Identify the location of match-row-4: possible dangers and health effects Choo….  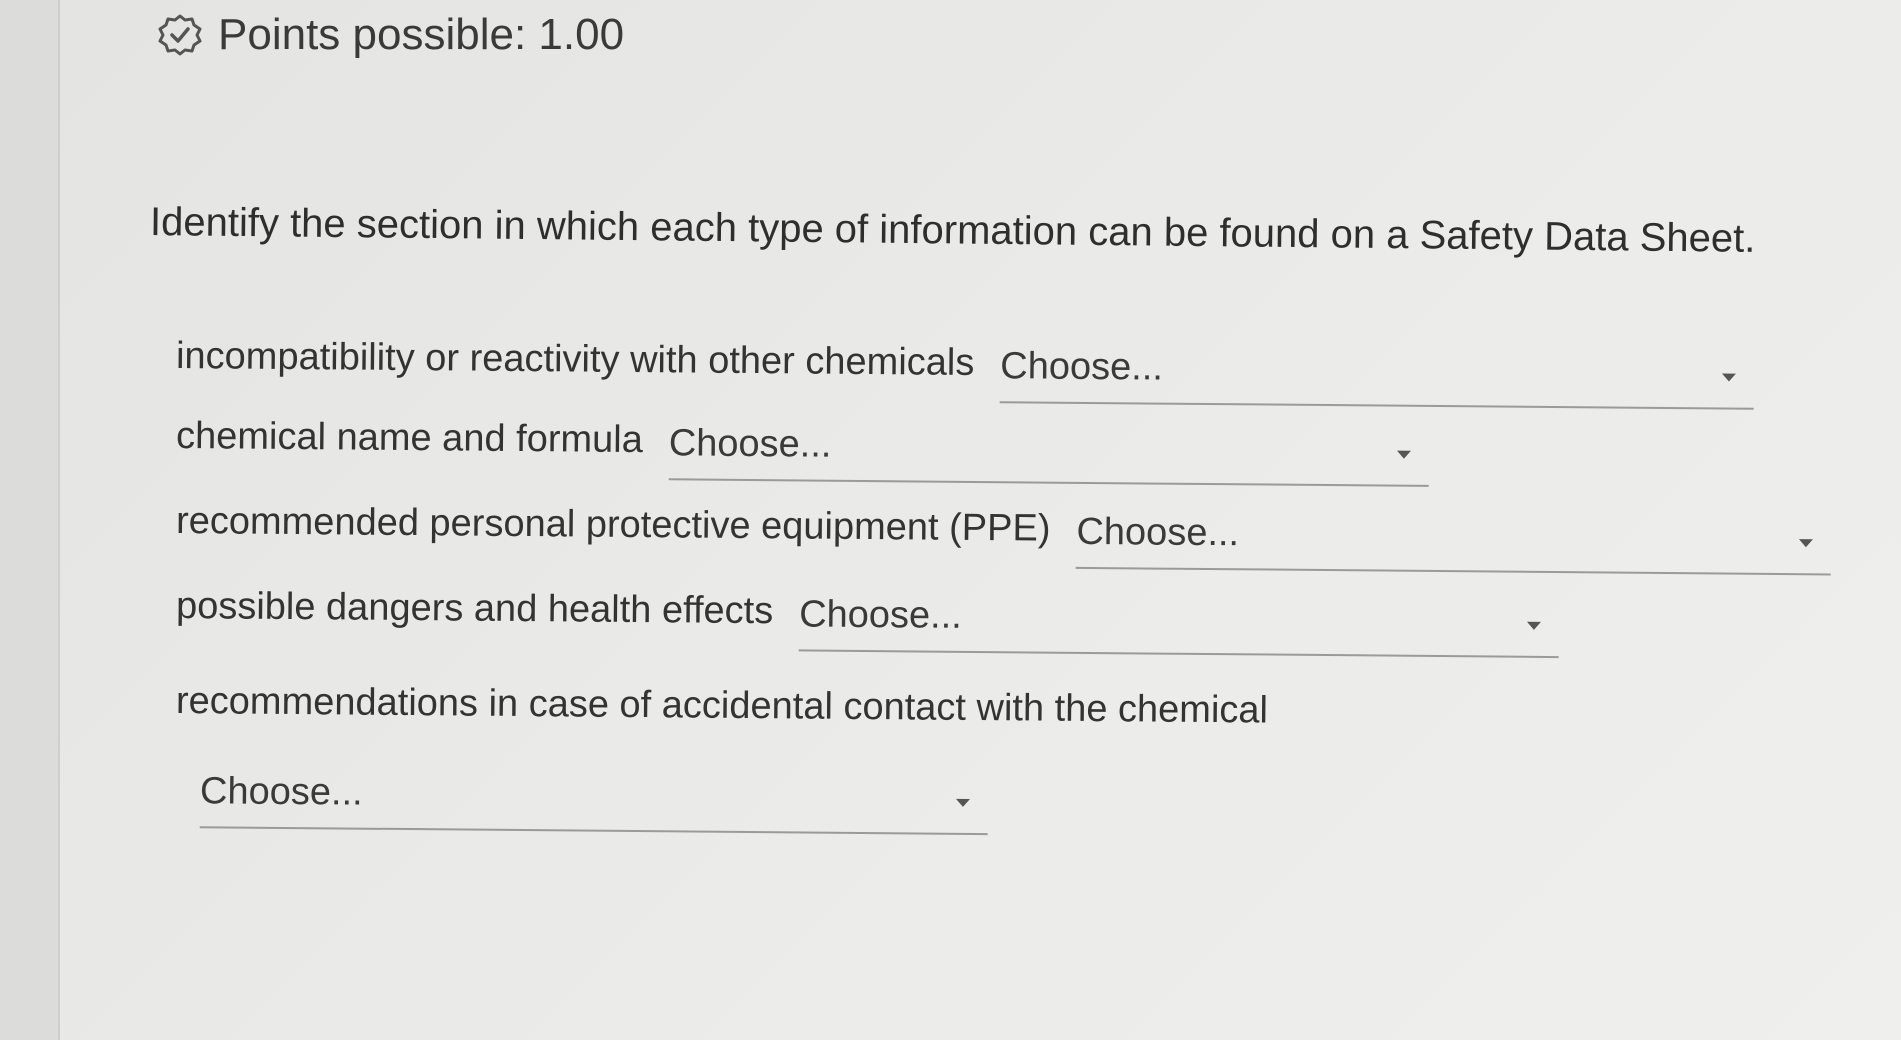
(867, 619).